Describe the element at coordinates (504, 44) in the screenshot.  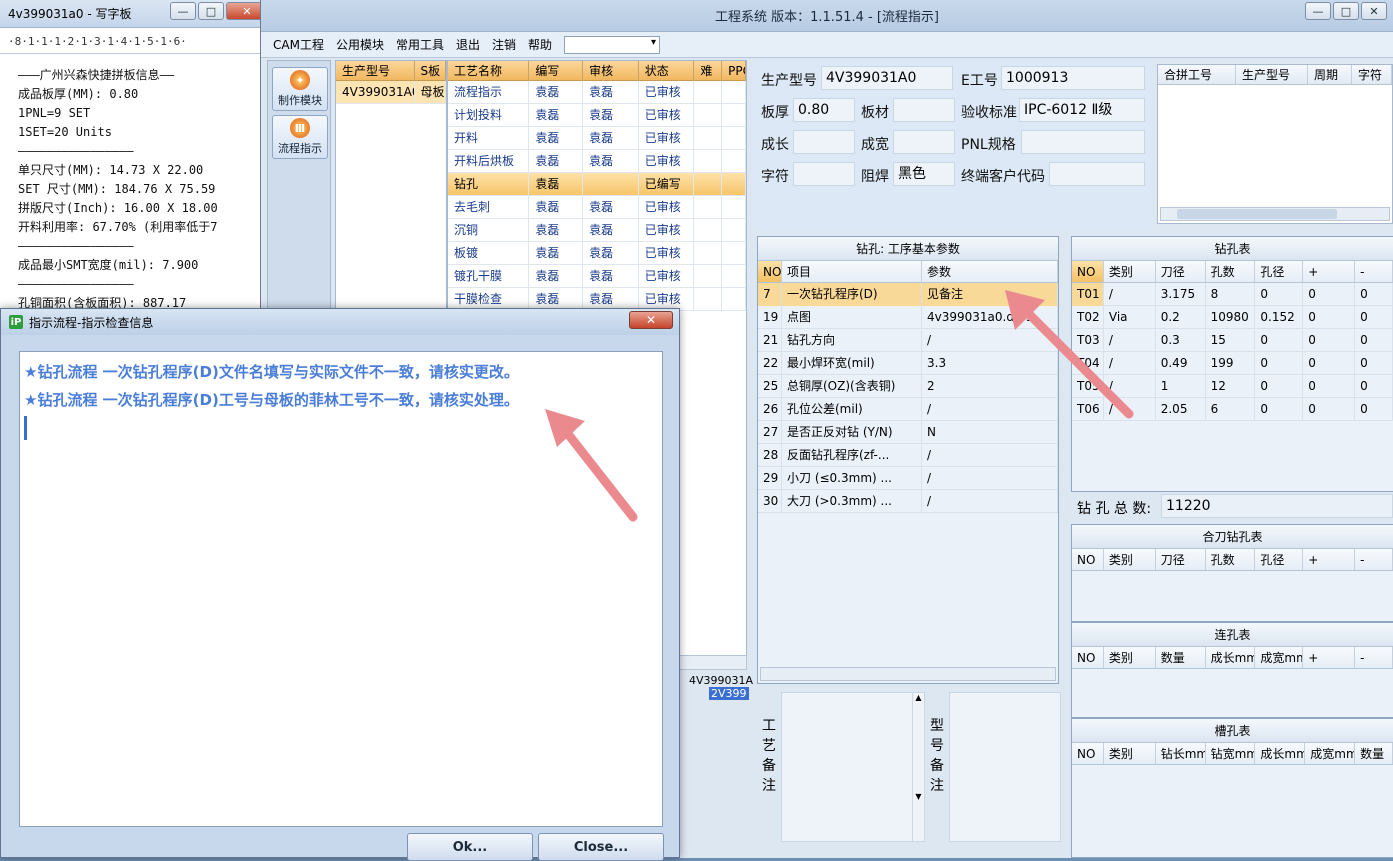
I see `menu-logout: 注销` at that location.